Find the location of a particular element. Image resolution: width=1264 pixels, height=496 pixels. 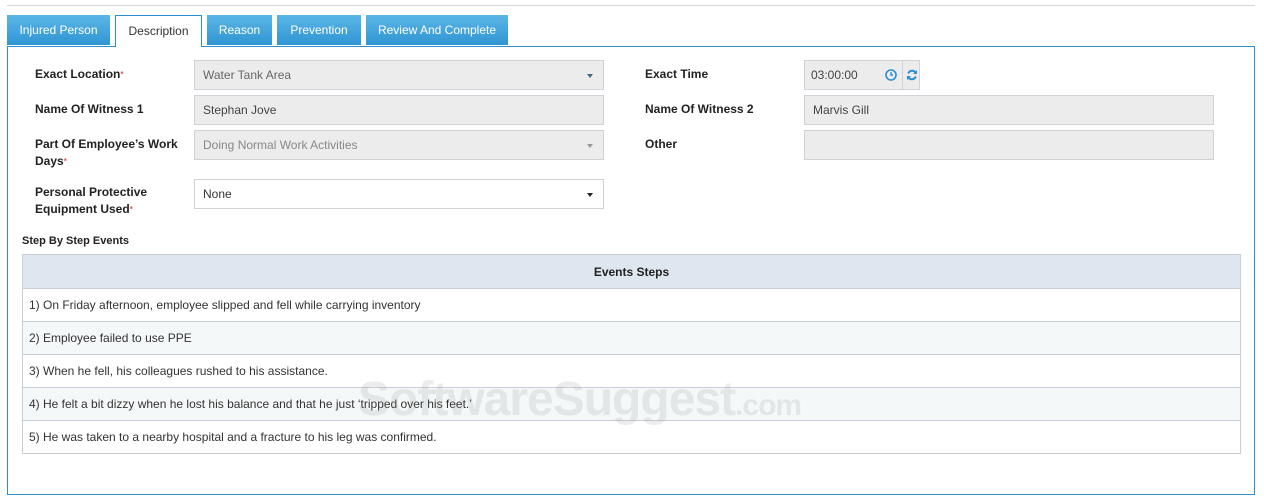

clock-icon is located at coordinates (891, 75).